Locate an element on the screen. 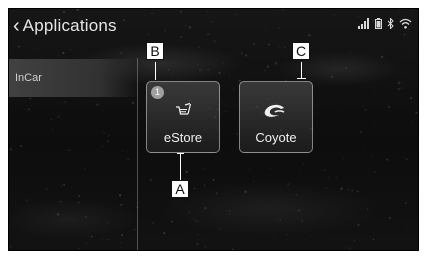 This screenshot has width=427, height=259. battery-icon is located at coordinates (378, 23).